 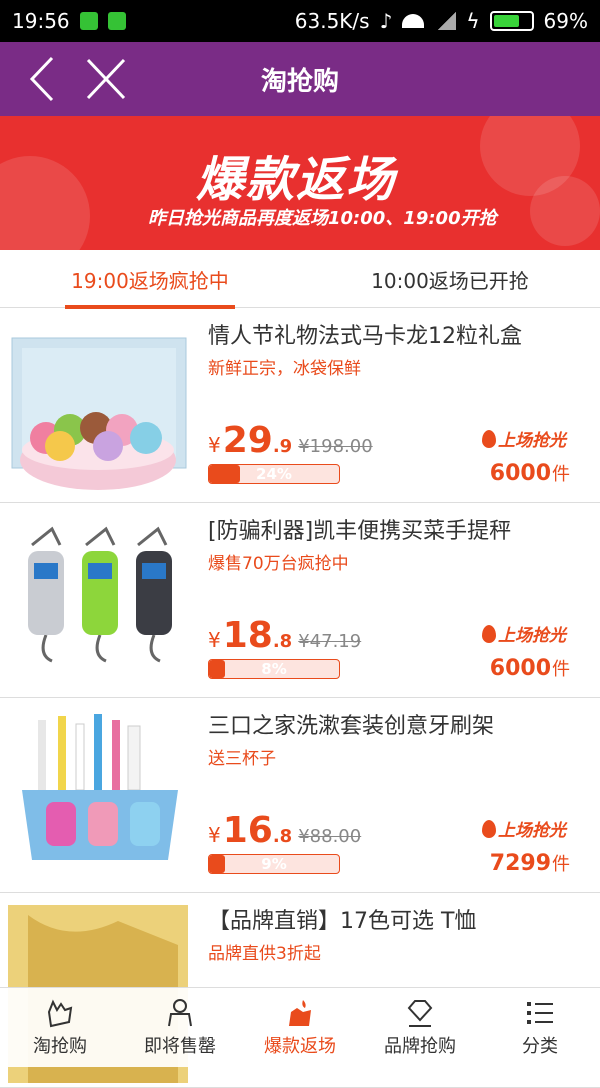 I want to click on promo-banner: 爆款返场 昨日抢光商品再度返场10:00、19:00开抢, so click(x=300, y=183).